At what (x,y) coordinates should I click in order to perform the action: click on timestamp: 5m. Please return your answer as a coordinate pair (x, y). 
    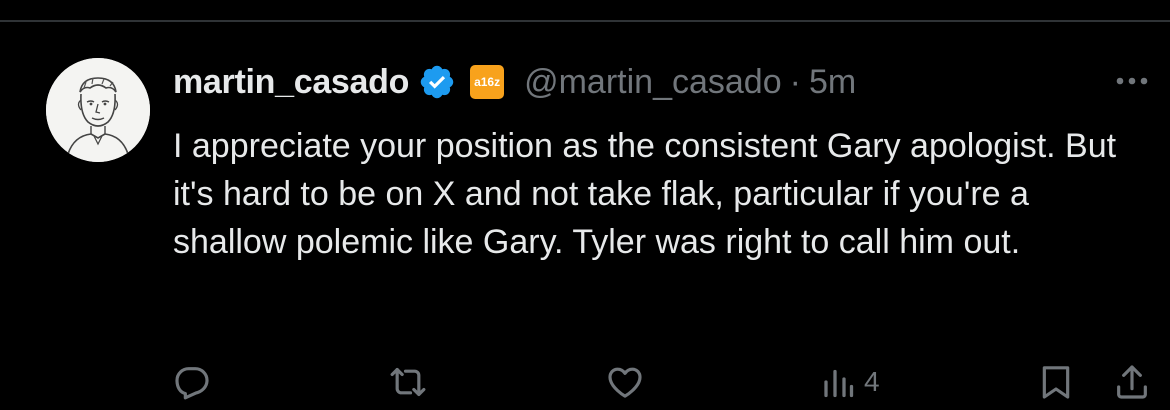
    Looking at the image, I should click on (832, 82).